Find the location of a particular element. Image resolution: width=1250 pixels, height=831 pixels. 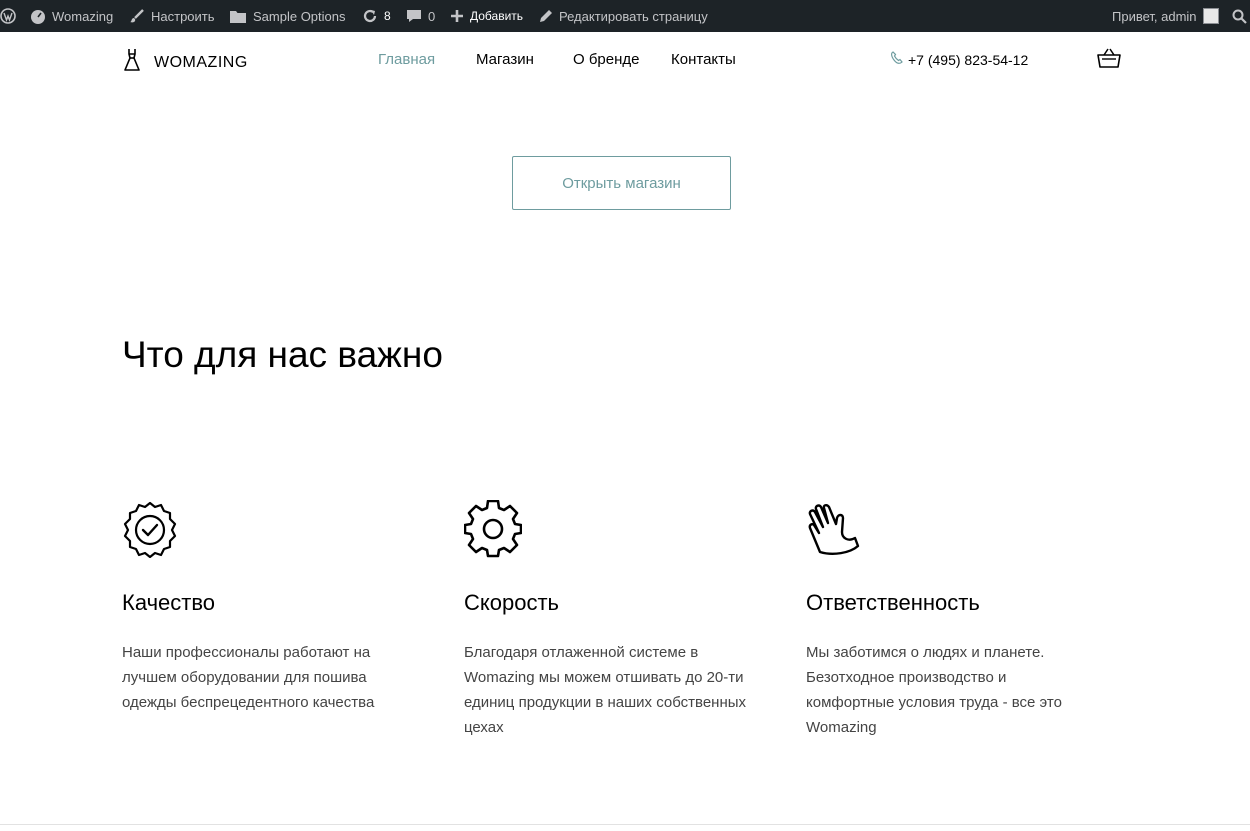

quality-badge-icon is located at coordinates (152, 530).